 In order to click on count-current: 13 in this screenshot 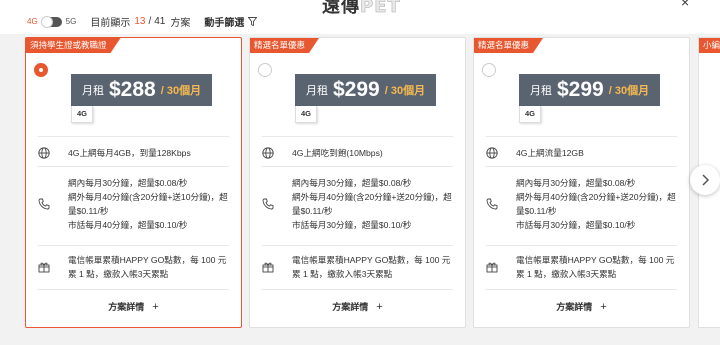, I will do `click(140, 21)`.